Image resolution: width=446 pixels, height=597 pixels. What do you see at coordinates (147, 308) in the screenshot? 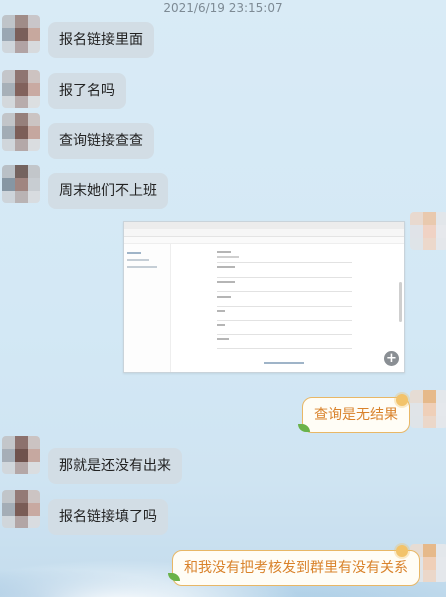
I see `page-sidebar` at bounding box center [147, 308].